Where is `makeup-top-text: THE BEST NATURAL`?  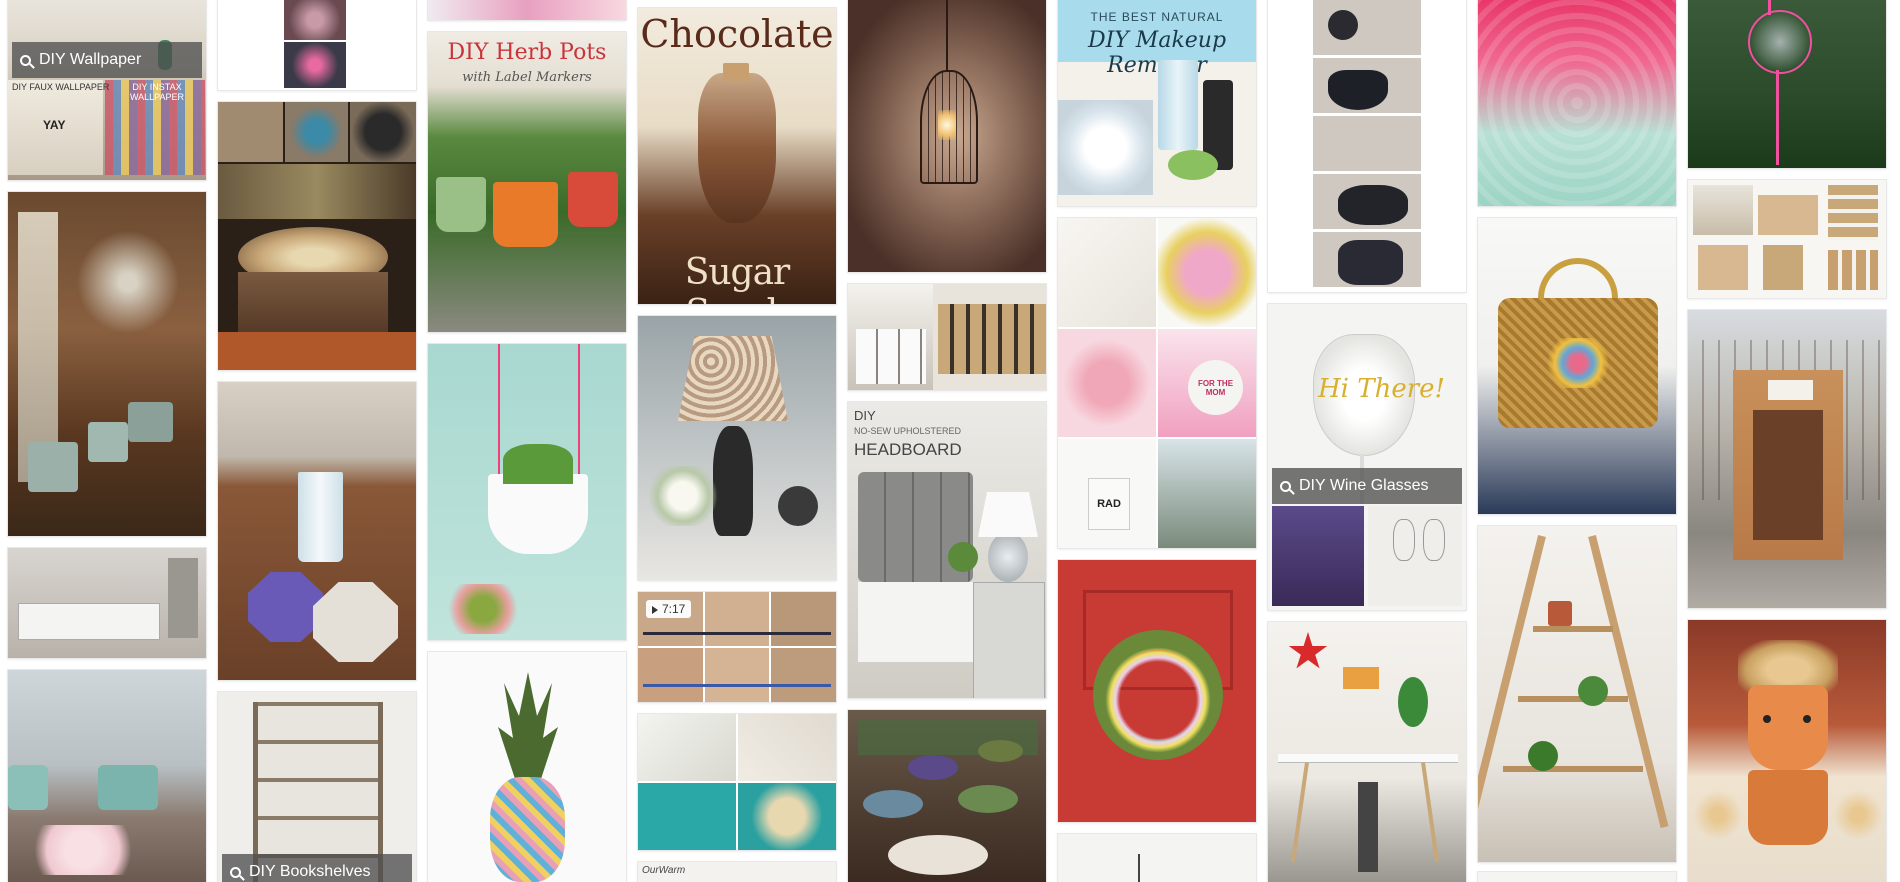 makeup-top-text: THE BEST NATURAL is located at coordinates (1157, 17).